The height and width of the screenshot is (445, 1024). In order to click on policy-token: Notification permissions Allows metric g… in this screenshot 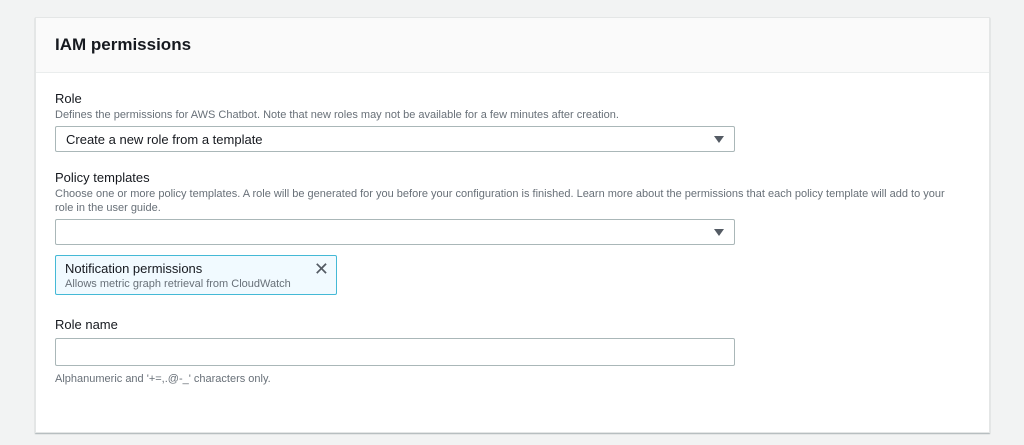, I will do `click(196, 275)`.